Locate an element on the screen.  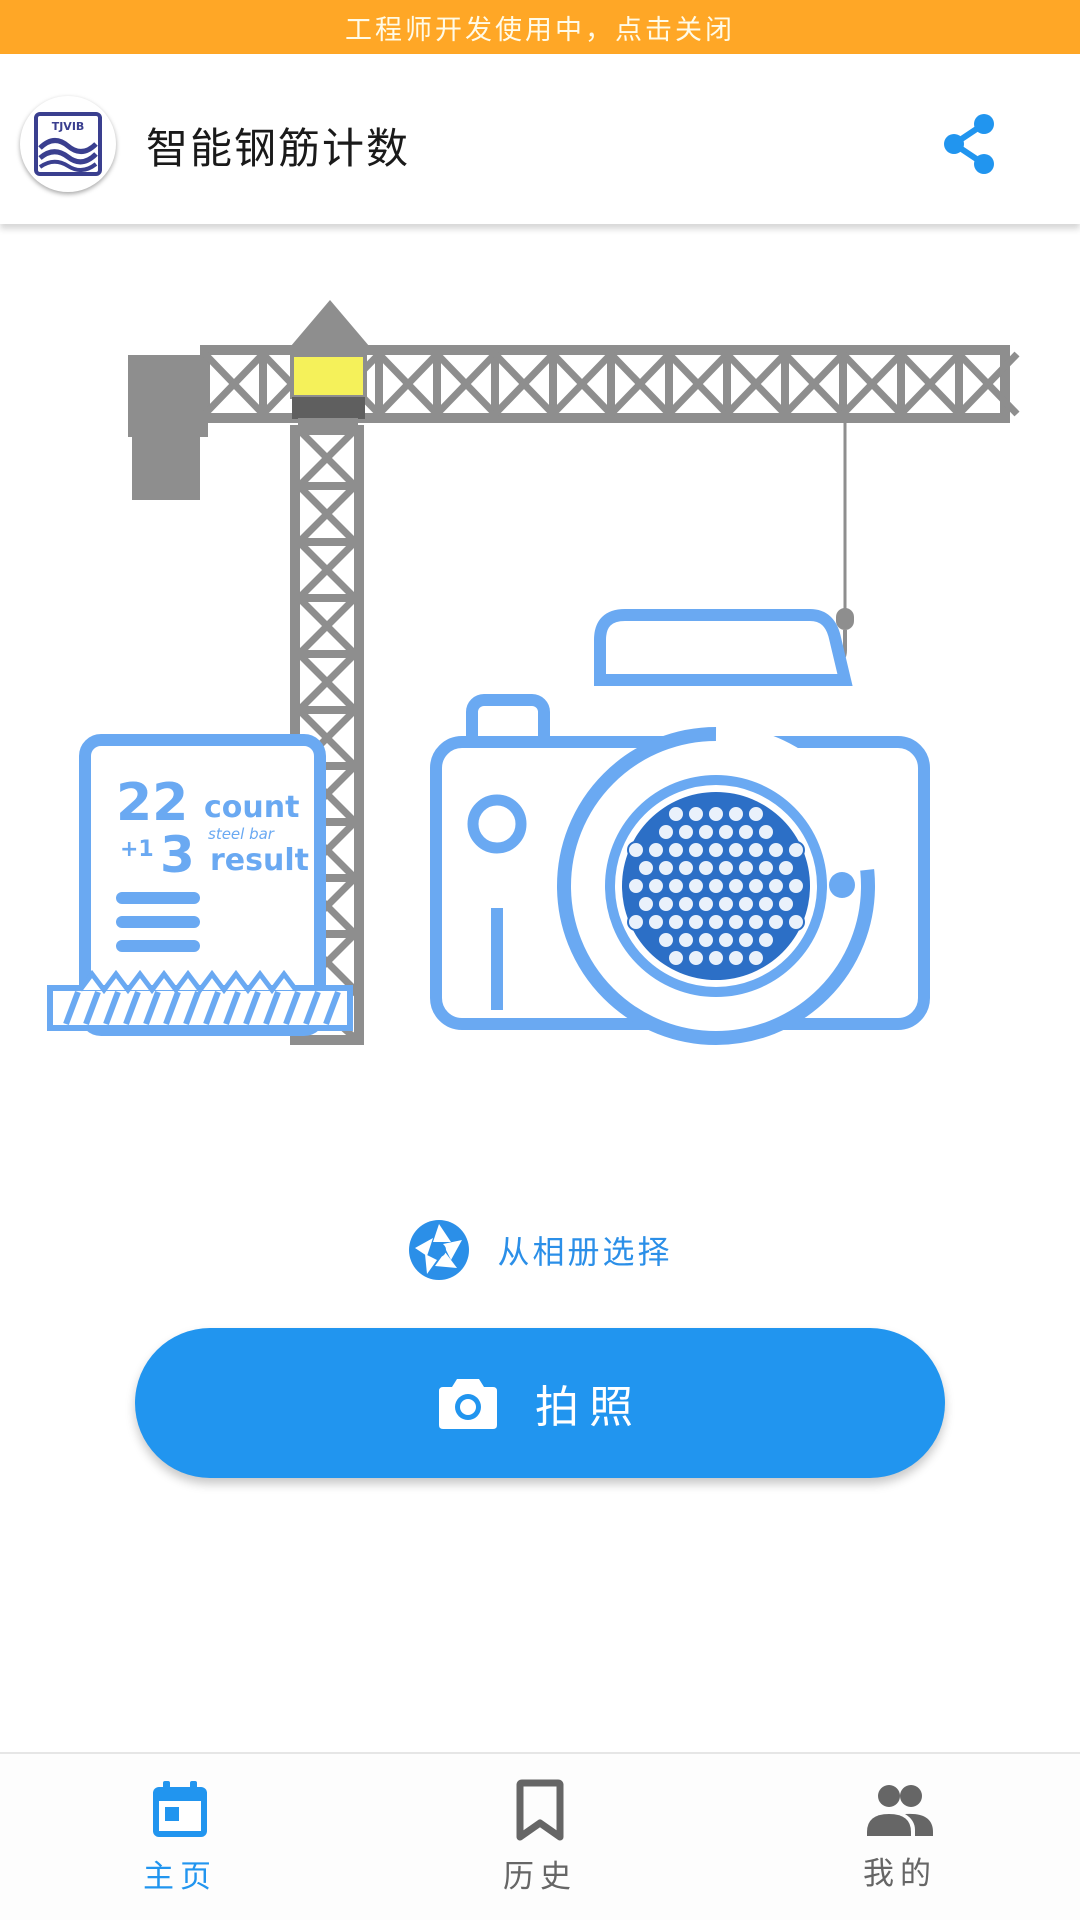
take-photo-button: 拍照 is located at coordinates (540, 1403).